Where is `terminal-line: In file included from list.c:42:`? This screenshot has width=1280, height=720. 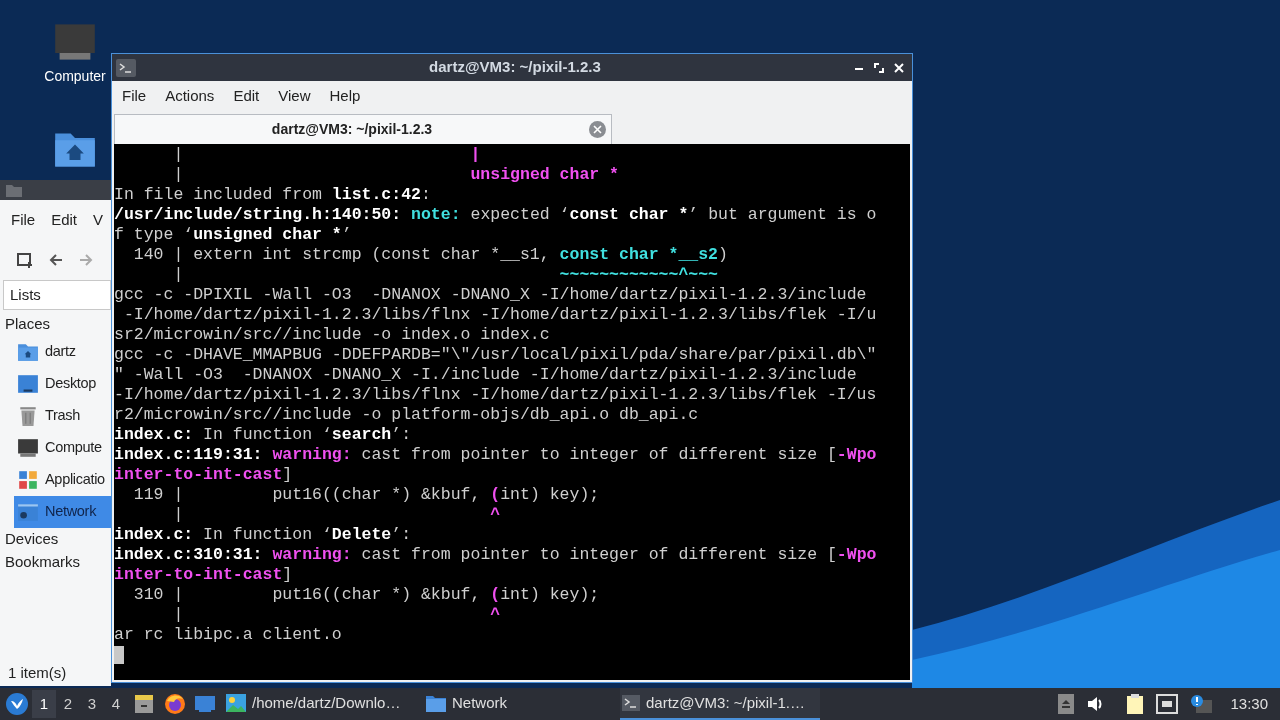
terminal-line: In file included from list.c:42: is located at coordinates (273, 195).